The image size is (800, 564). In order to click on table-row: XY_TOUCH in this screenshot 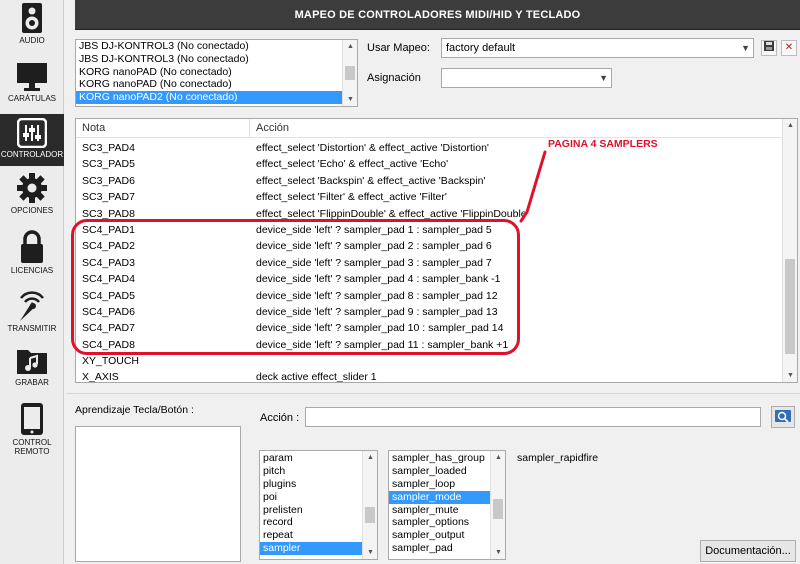, I will do `click(429, 361)`.